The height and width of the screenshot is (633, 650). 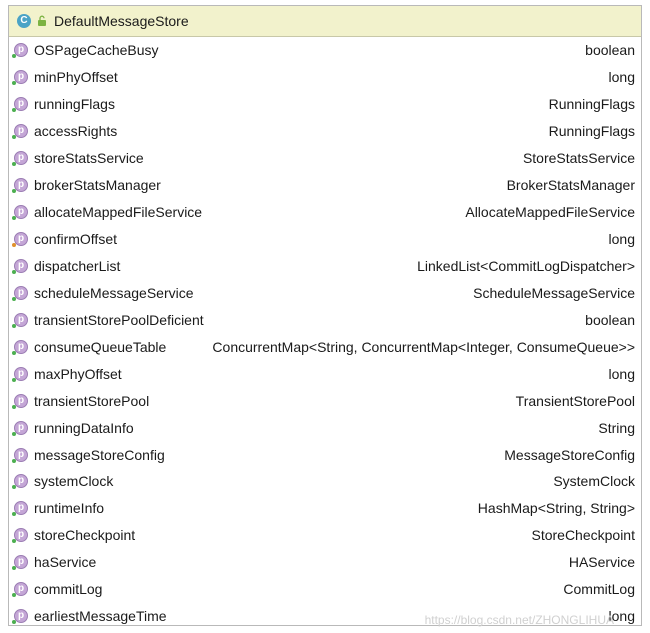 What do you see at coordinates (65, 562) in the screenshot?
I see `field-name: haService` at bounding box center [65, 562].